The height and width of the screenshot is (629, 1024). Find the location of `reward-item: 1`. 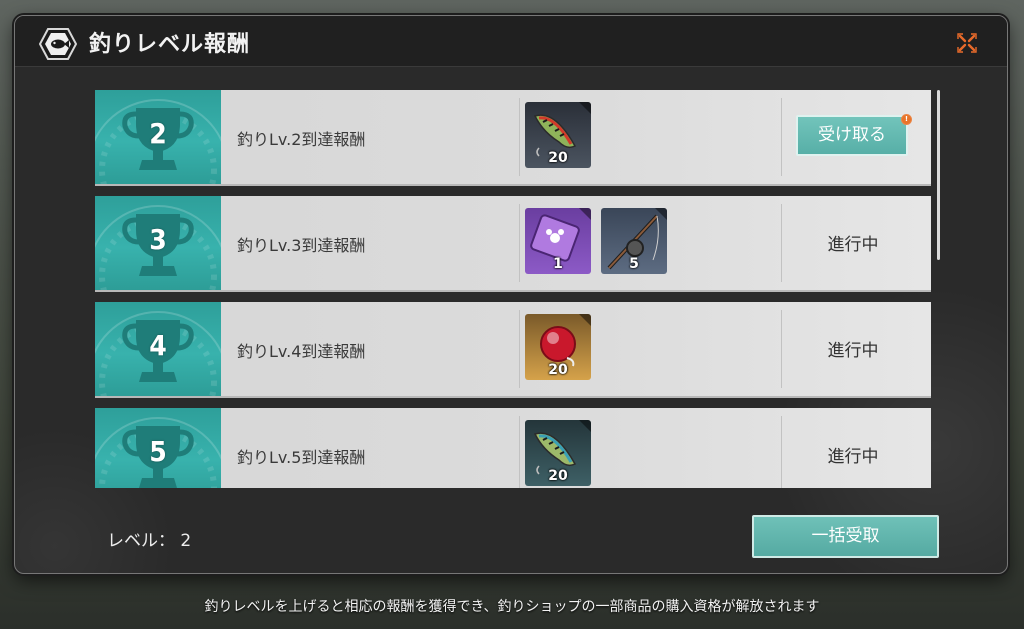

reward-item: 1 is located at coordinates (558, 241).